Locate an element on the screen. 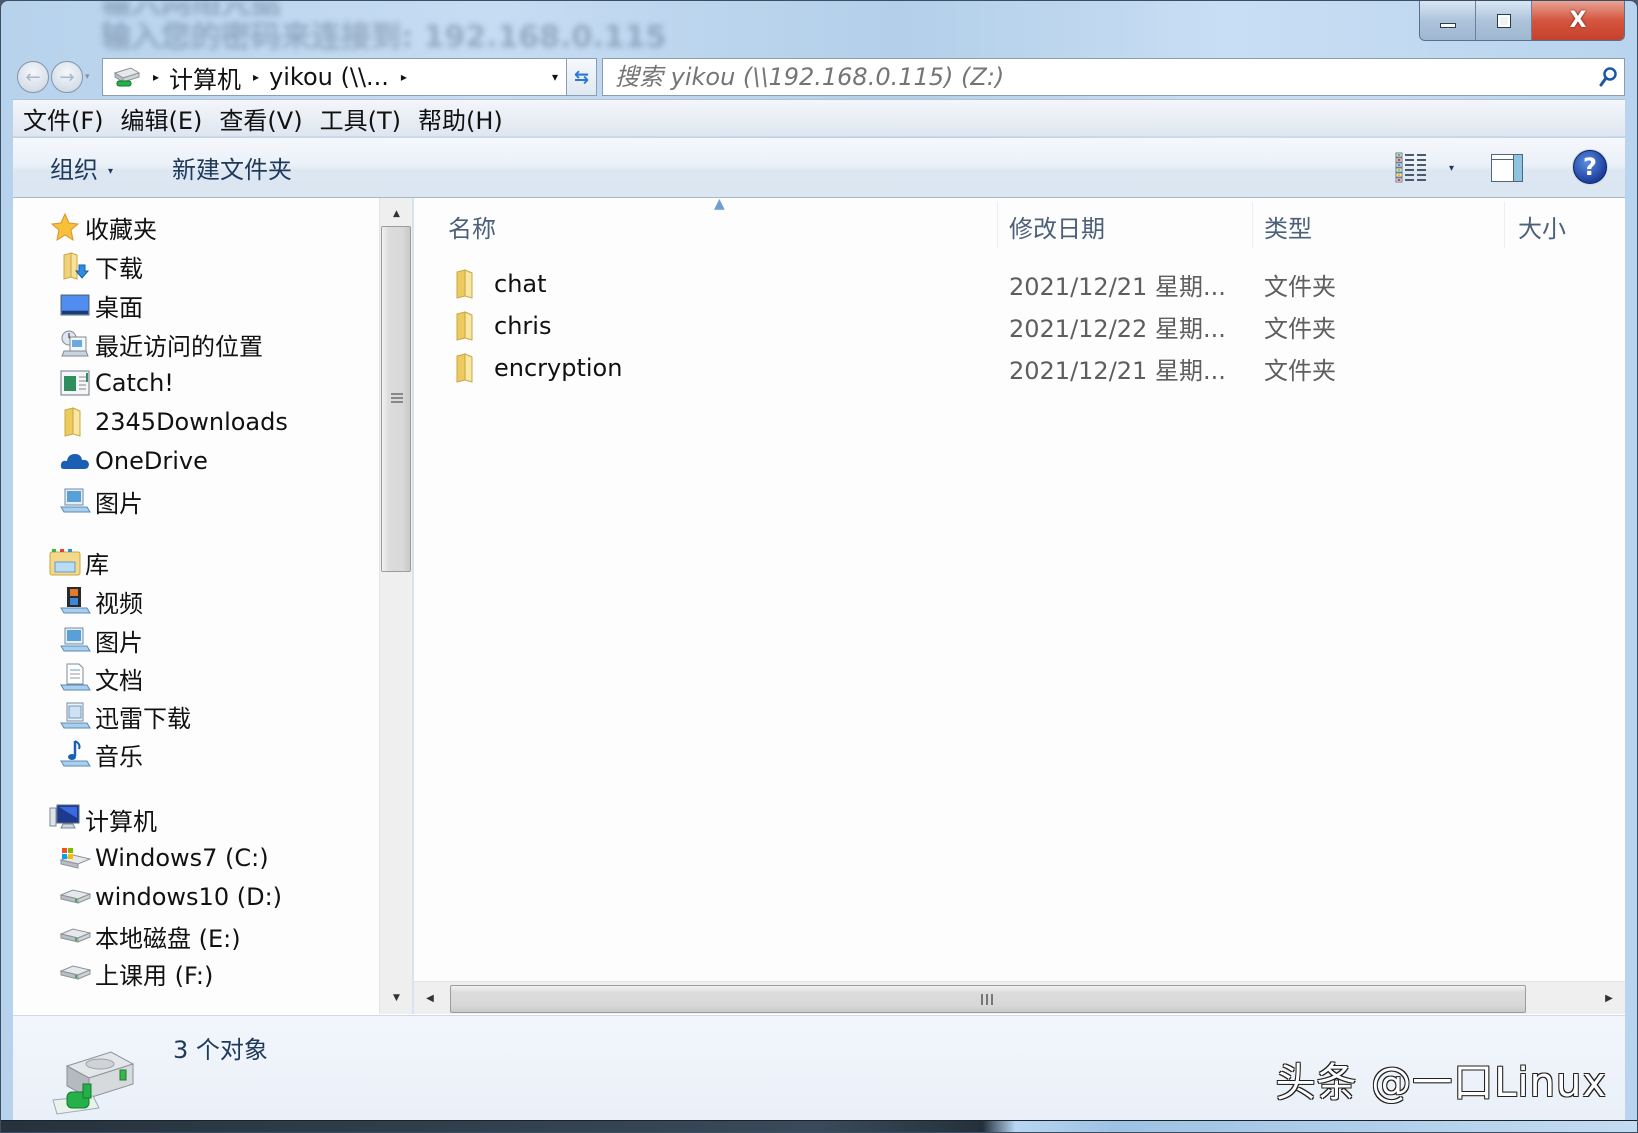 The image size is (1638, 1133). refresh-button: ⇆ is located at coordinates (582, 77).